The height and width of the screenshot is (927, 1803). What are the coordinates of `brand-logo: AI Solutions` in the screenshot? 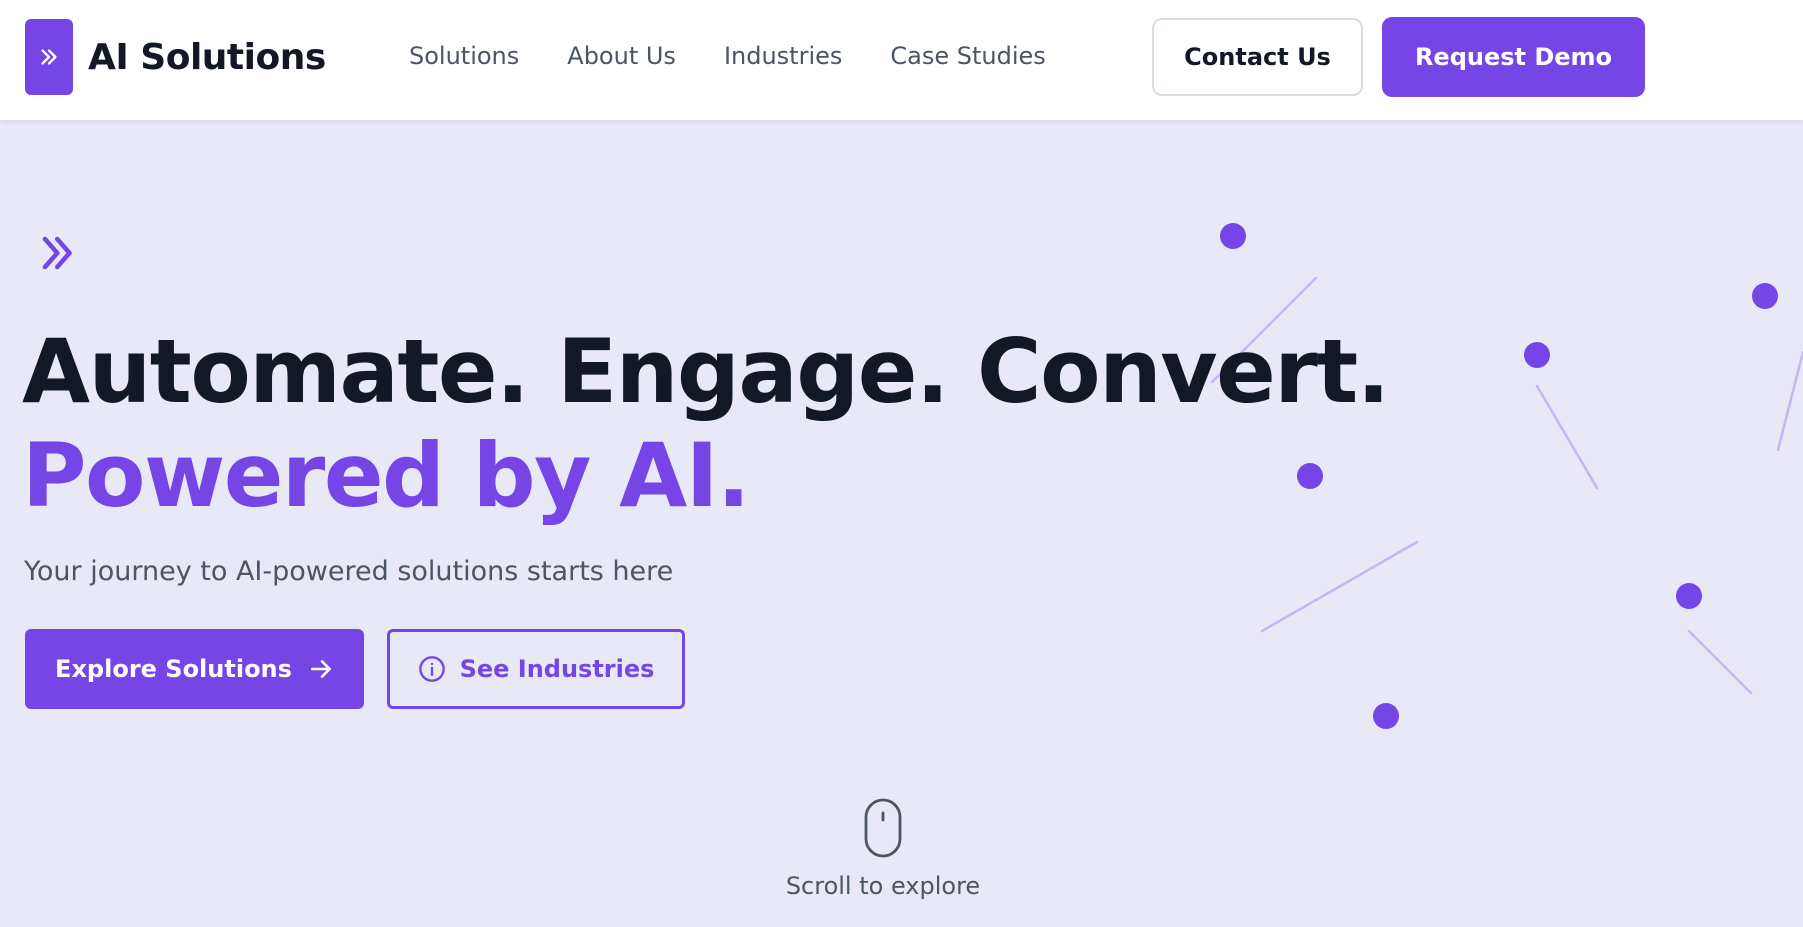 It's located at (175, 57).